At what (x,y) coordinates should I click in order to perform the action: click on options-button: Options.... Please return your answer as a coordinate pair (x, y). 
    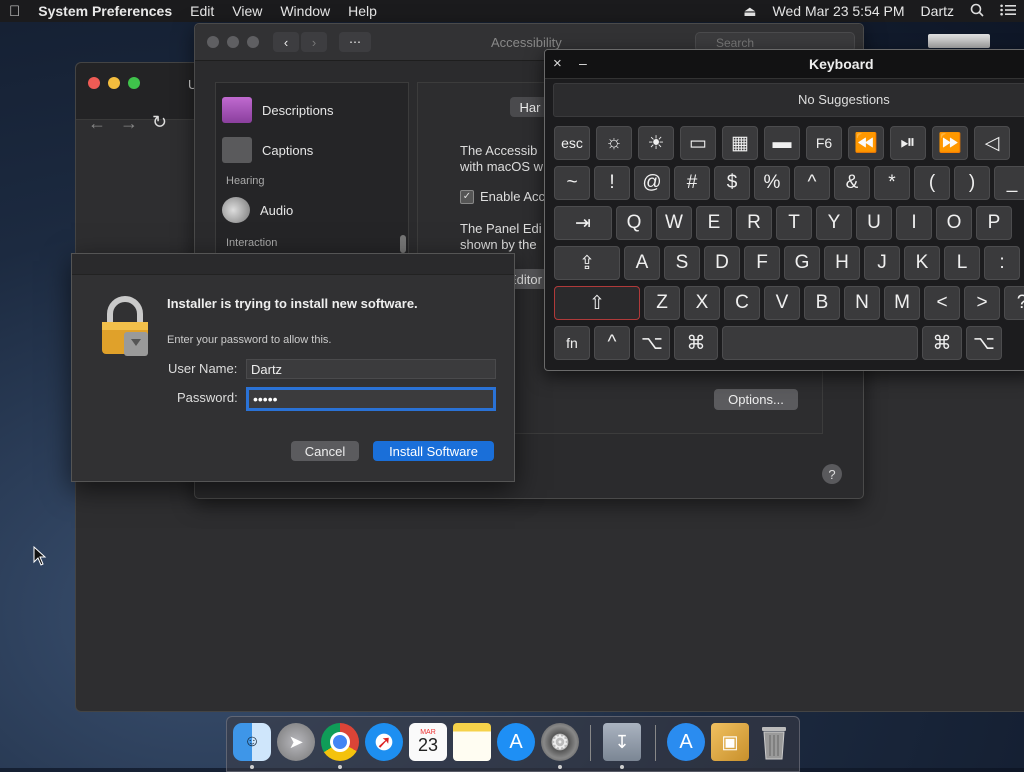
    Looking at the image, I should click on (756, 399).